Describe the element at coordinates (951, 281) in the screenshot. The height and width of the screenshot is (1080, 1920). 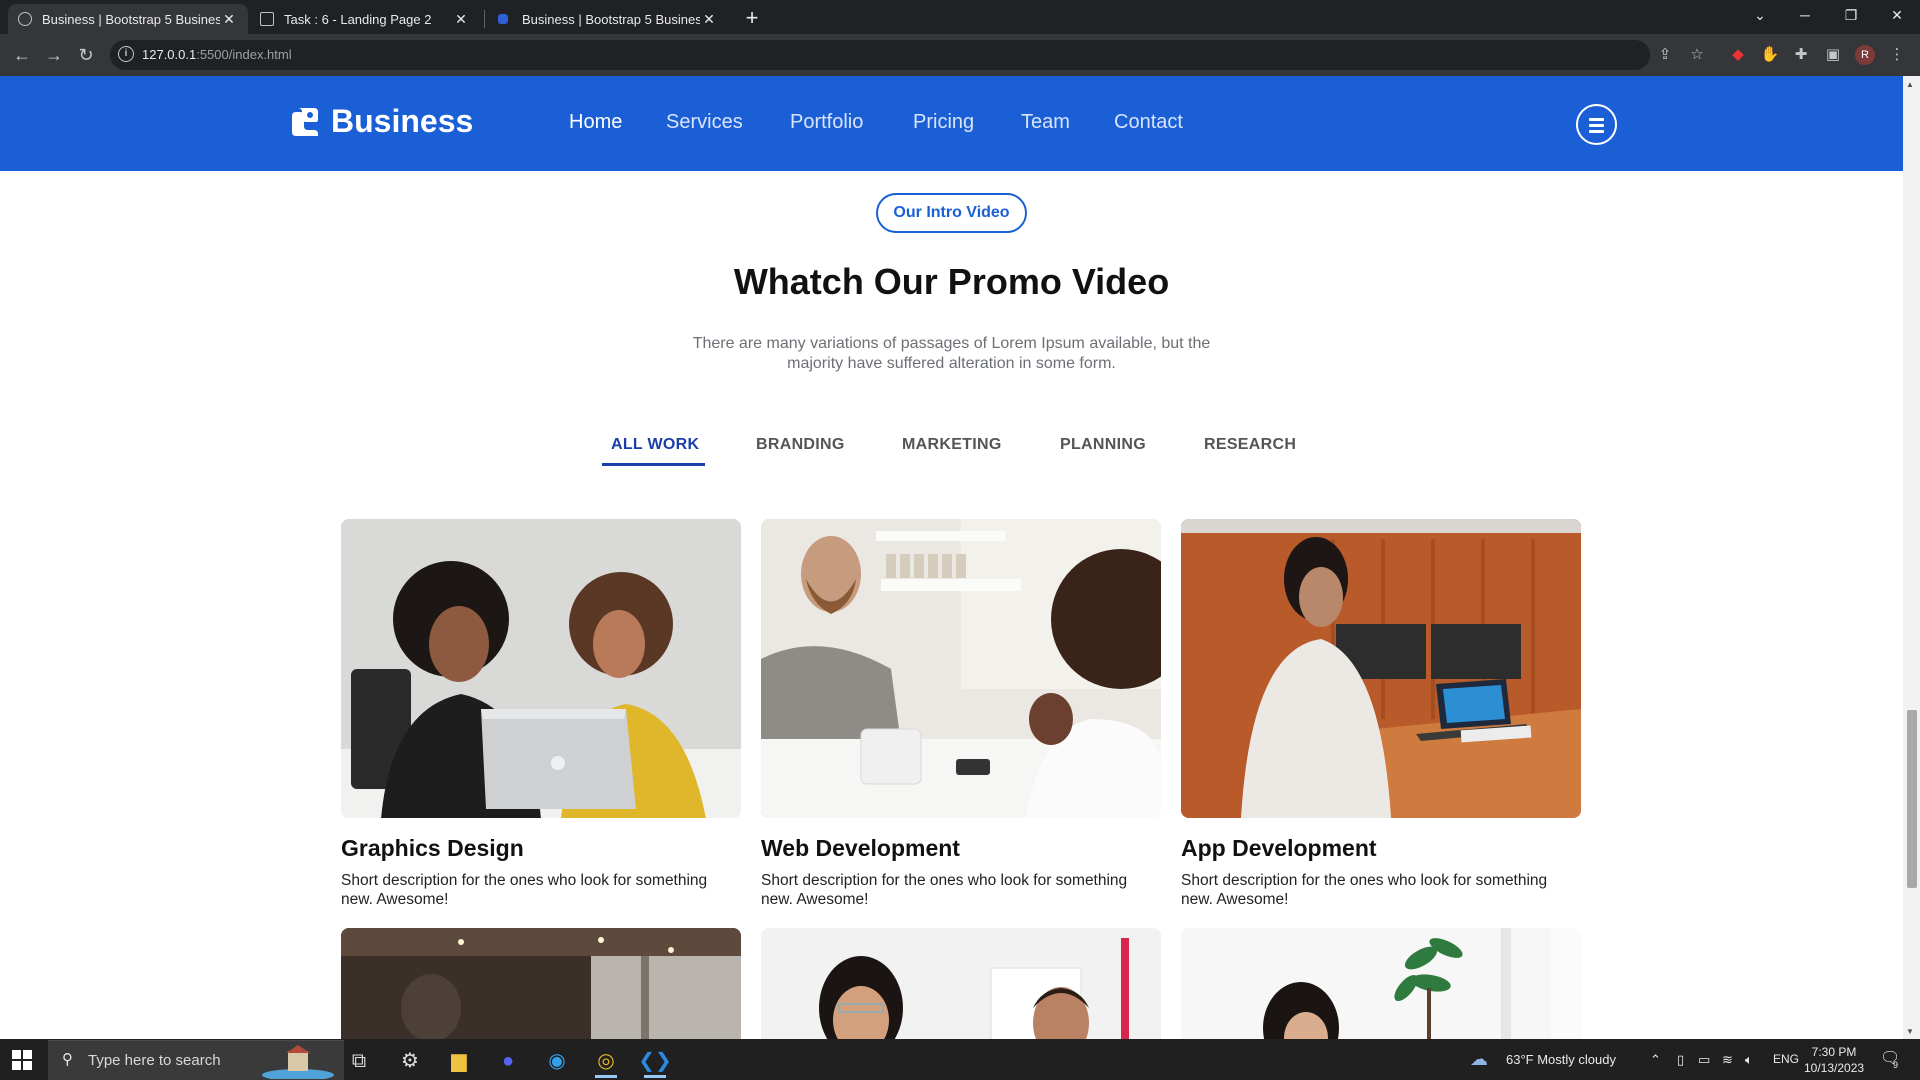
I see `section-heading: Whatch Our Promo Video` at that location.